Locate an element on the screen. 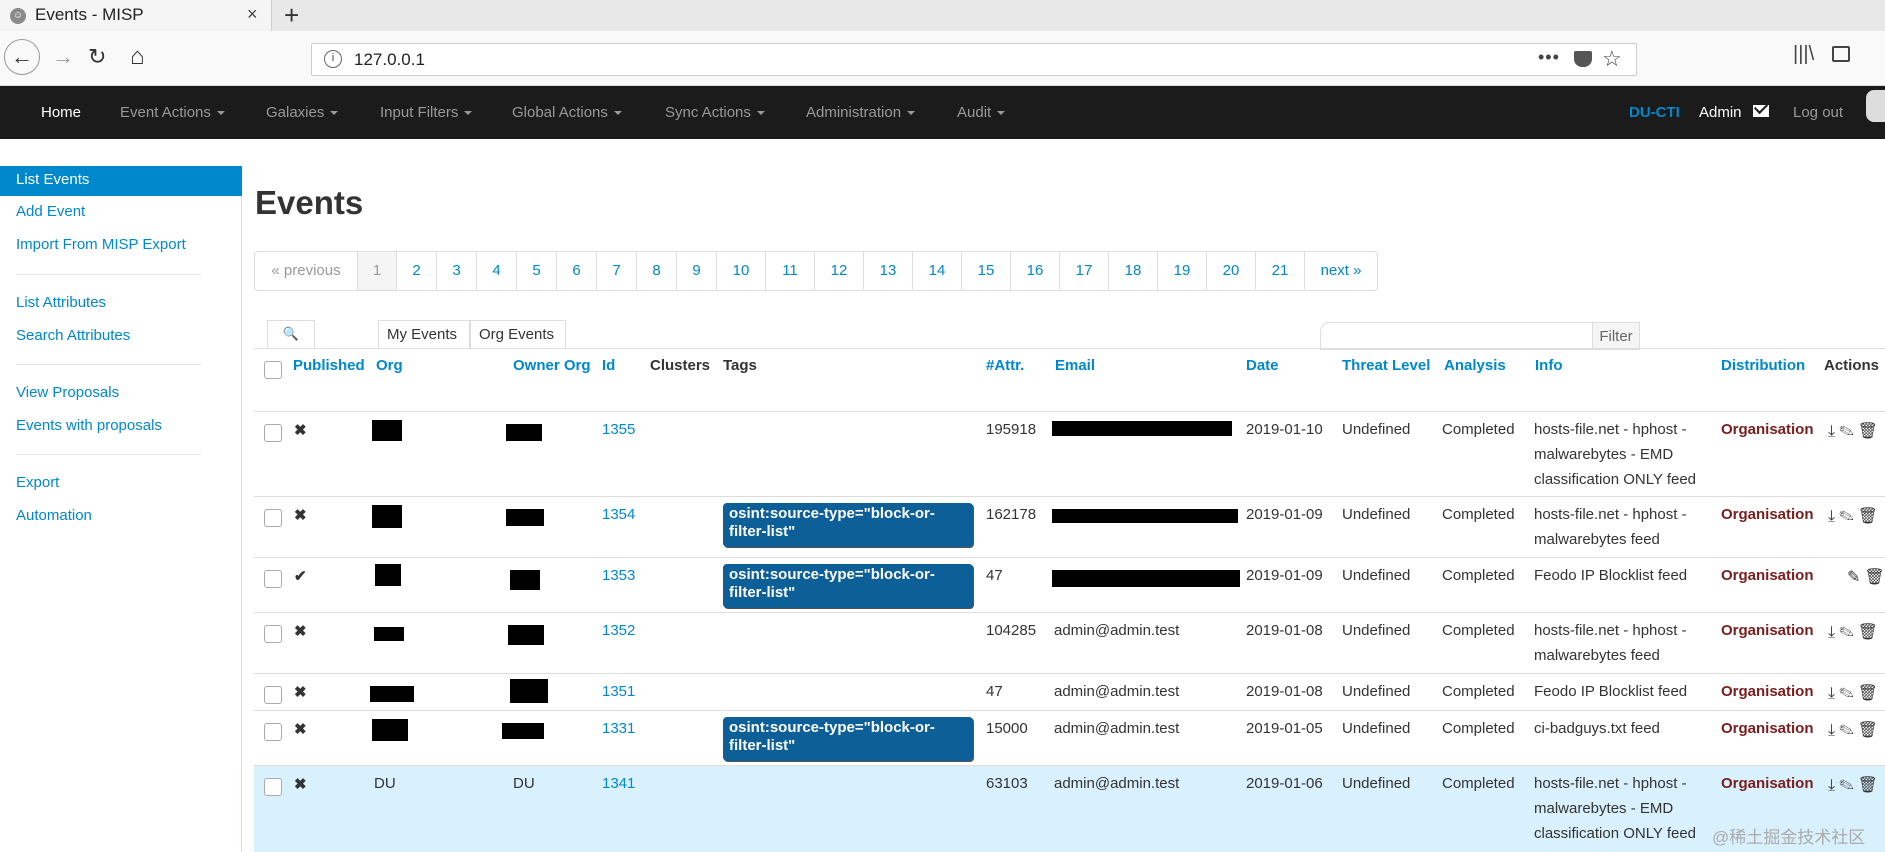  user-label: Admin is located at coordinates (1720, 112).